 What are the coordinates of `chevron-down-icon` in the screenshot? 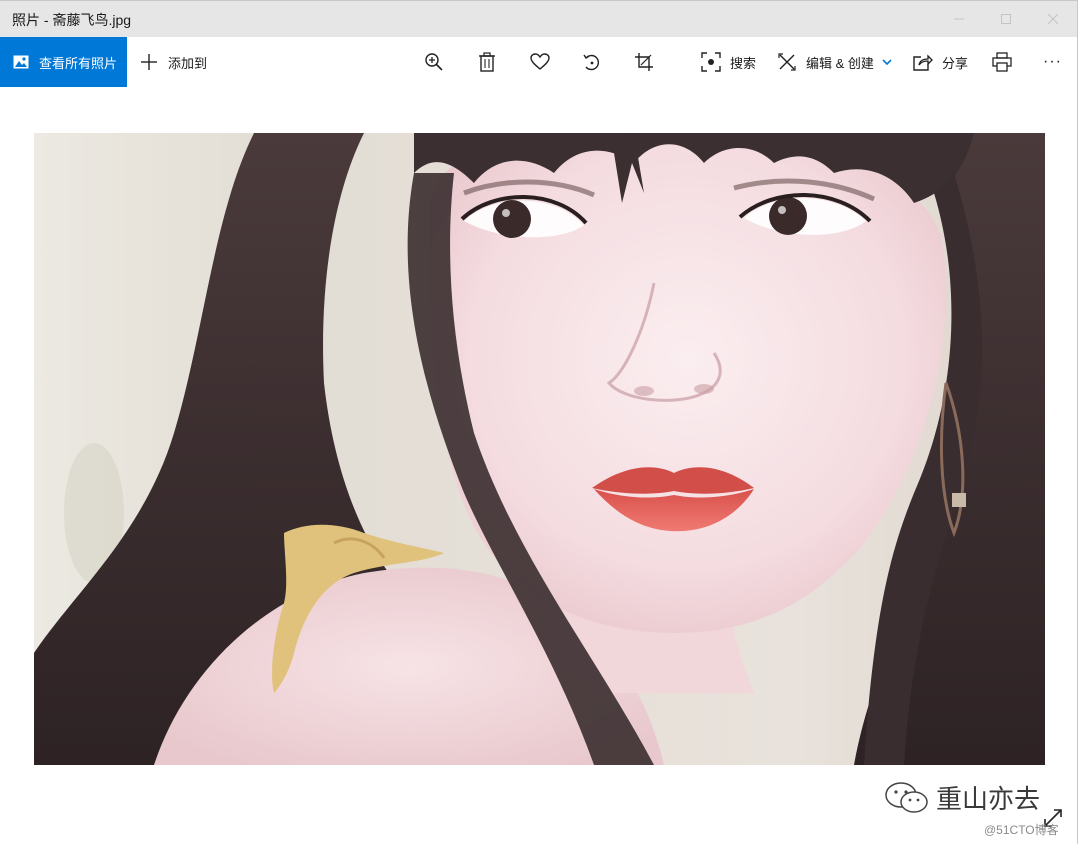 It's located at (887, 62).